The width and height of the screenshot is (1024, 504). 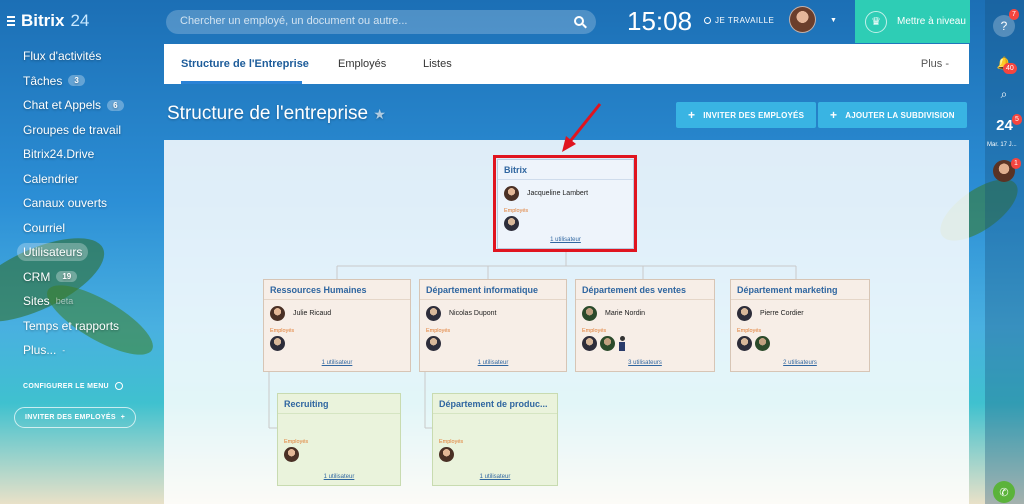 I want to click on menu-item-feed: Flux d'activités, so click(x=80, y=56).